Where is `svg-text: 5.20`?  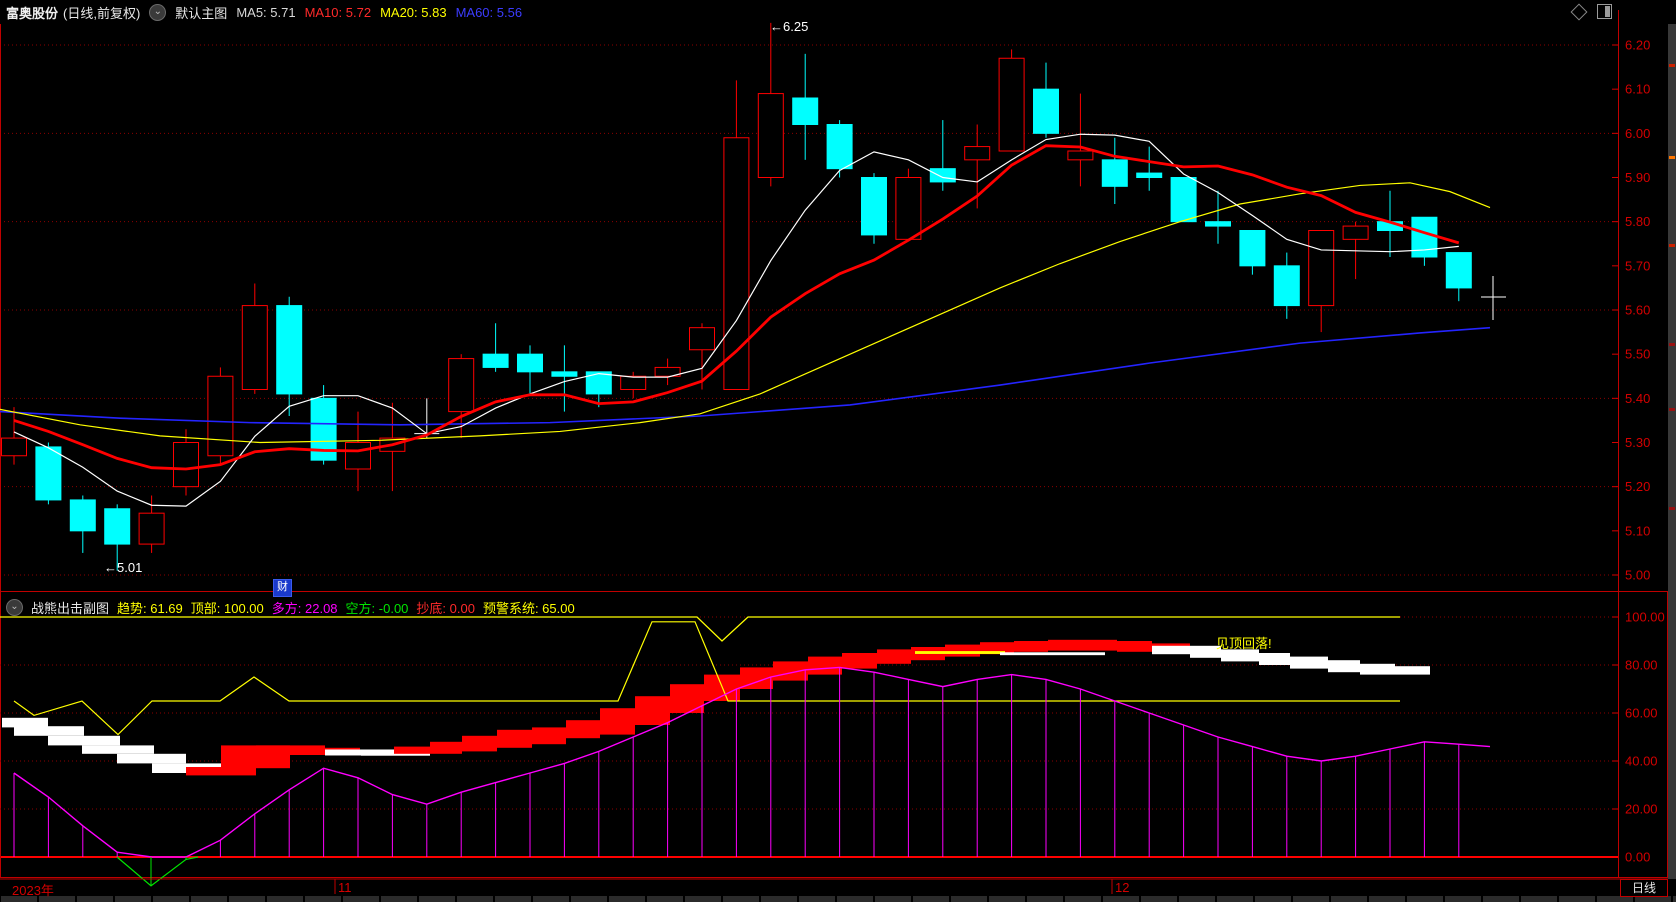 svg-text: 5.20 is located at coordinates (1637, 486).